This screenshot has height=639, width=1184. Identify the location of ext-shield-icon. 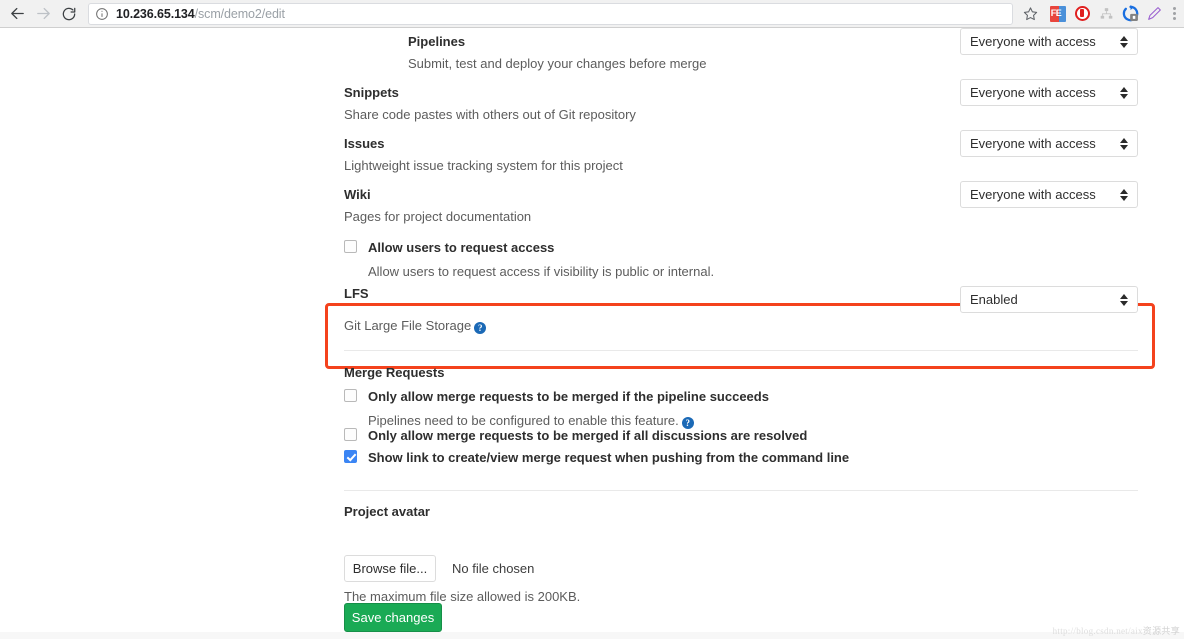
(1082, 13).